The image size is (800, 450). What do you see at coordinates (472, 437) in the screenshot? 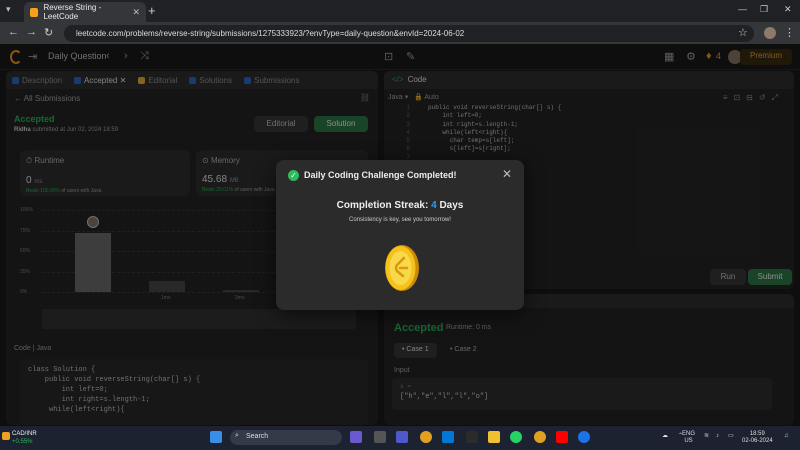
I see `notion-icon` at bounding box center [472, 437].